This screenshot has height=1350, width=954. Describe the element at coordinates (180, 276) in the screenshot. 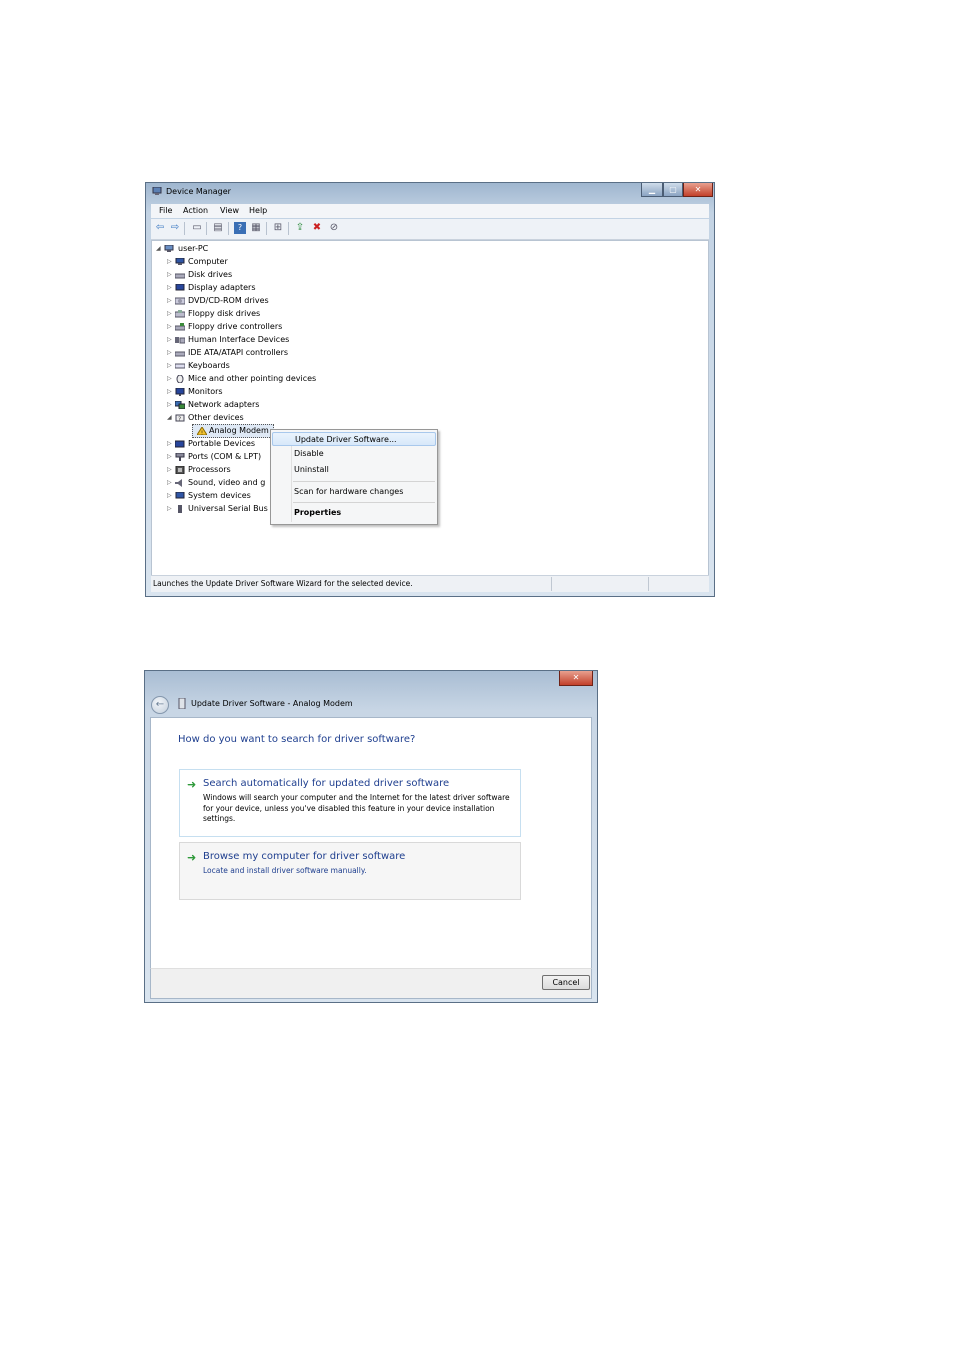

I see `disk-drive-icon` at that location.